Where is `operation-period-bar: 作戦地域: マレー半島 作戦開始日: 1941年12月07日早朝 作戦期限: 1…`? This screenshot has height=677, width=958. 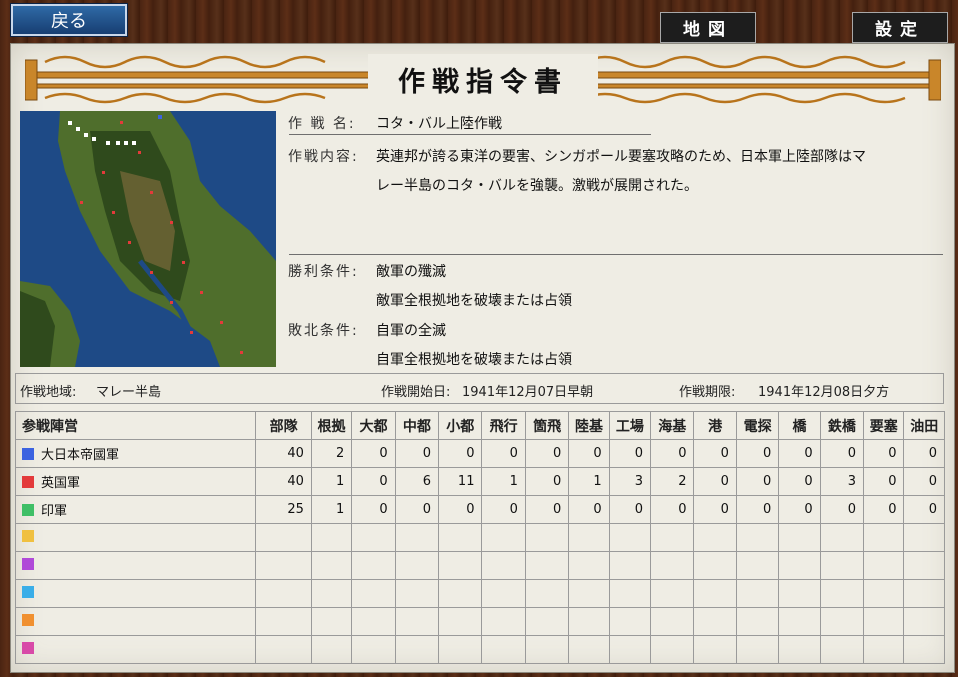
operation-period-bar: 作戦地域: マレー半島 作戦開始日: 1941年12月07日早朝 作戦期限: 1… is located at coordinates (479, 388).